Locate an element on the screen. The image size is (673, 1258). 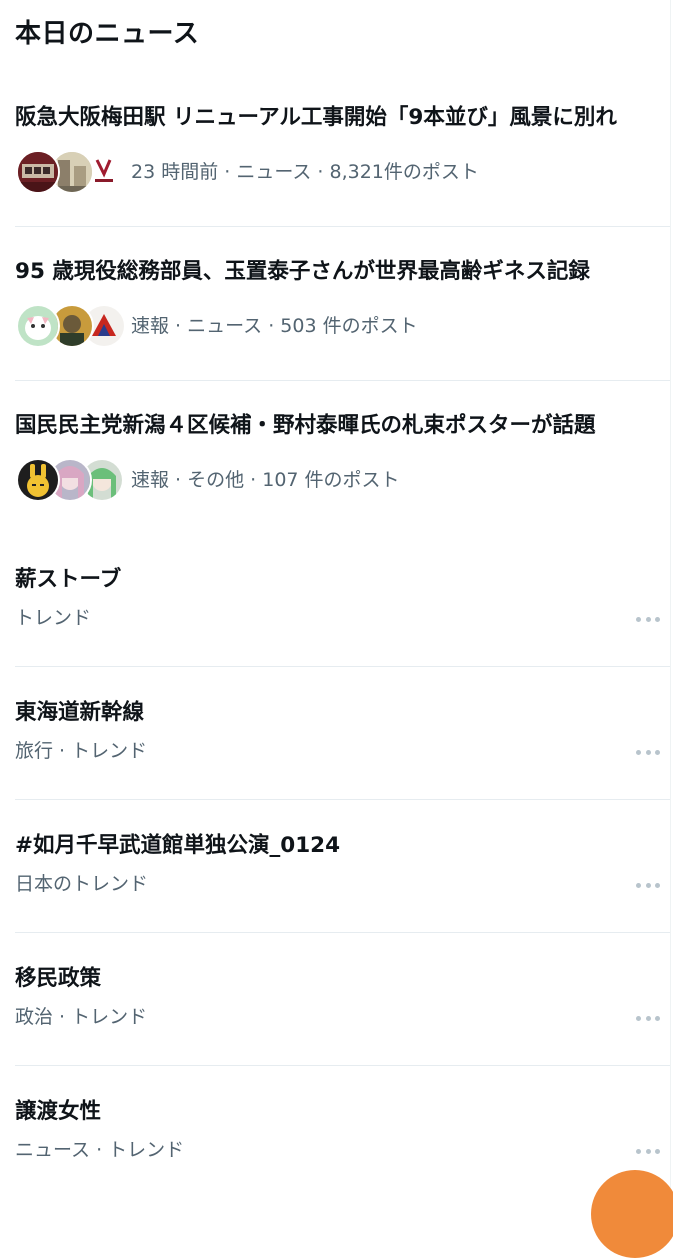
trend-title: 譲渡女性 is located at coordinates (58, 1111).